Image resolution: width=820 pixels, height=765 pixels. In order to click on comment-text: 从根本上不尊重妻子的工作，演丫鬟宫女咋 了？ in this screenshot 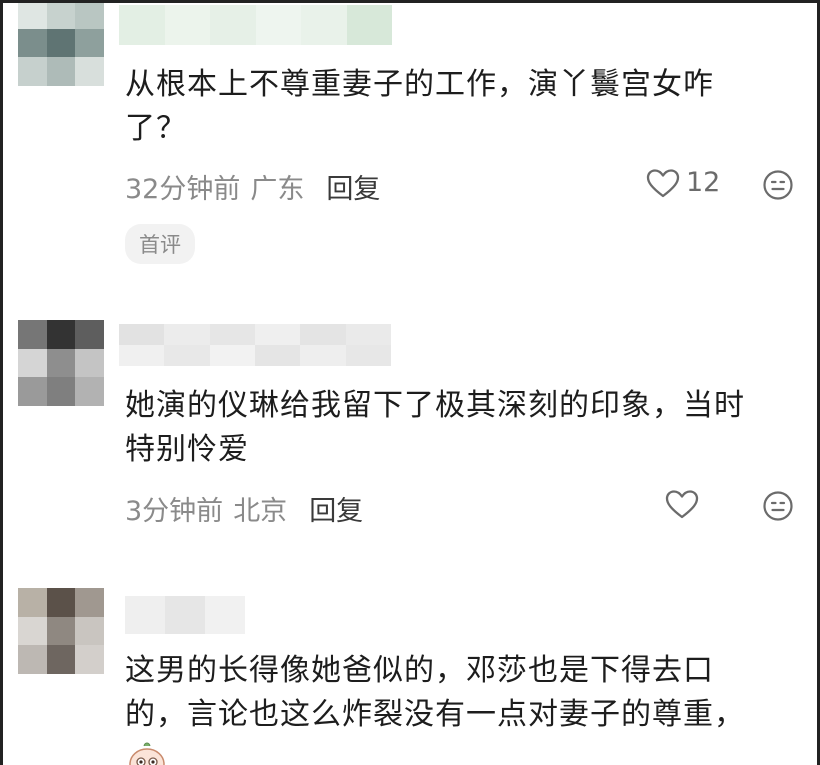, I will do `click(419, 107)`.